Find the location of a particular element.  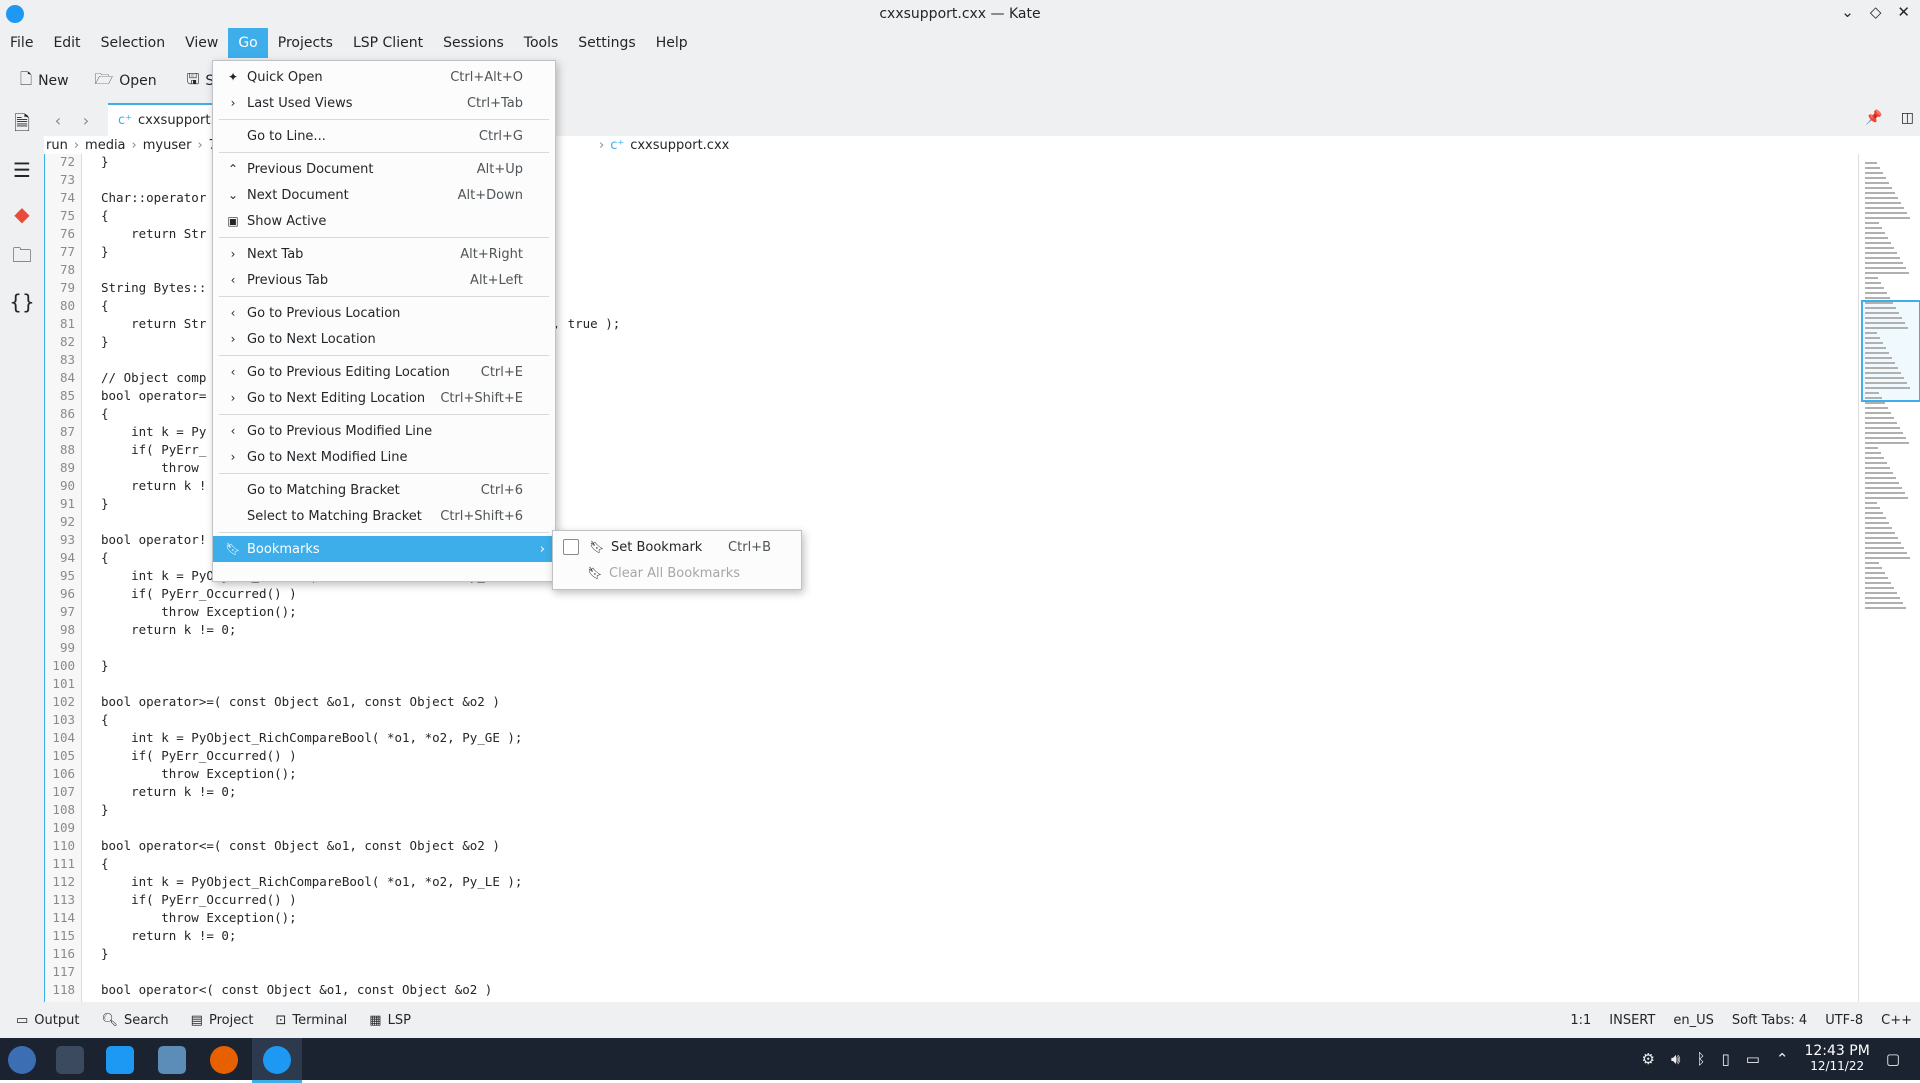

menu-go: Go is located at coordinates (248, 43).